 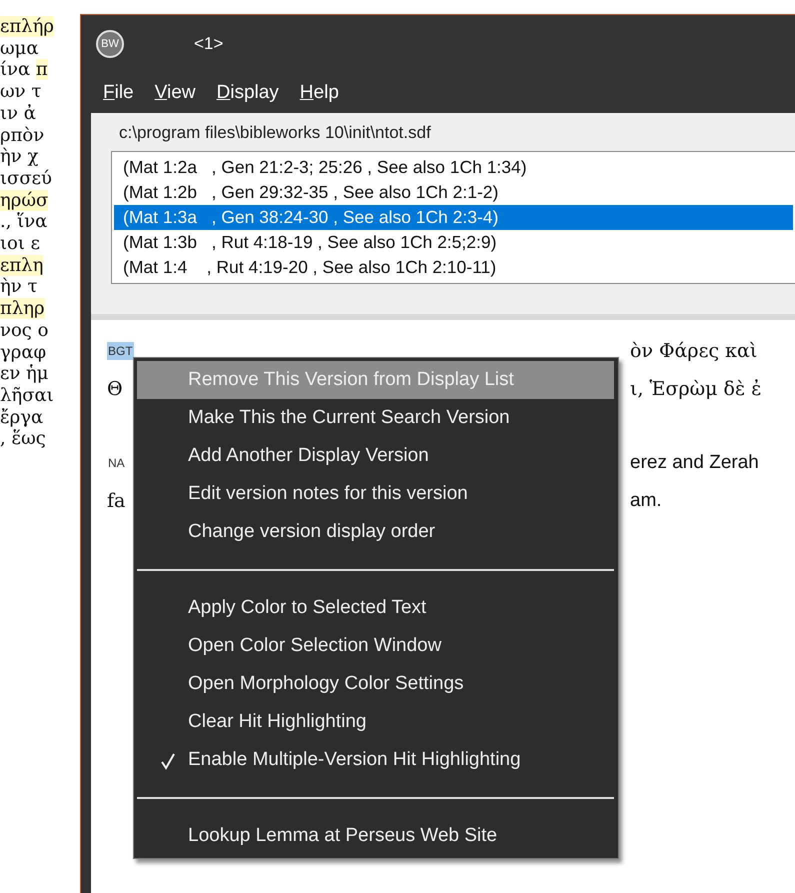 I want to click on context-menu-item: Enable Multiple-Version Hit Highlighting, so click(x=375, y=760).